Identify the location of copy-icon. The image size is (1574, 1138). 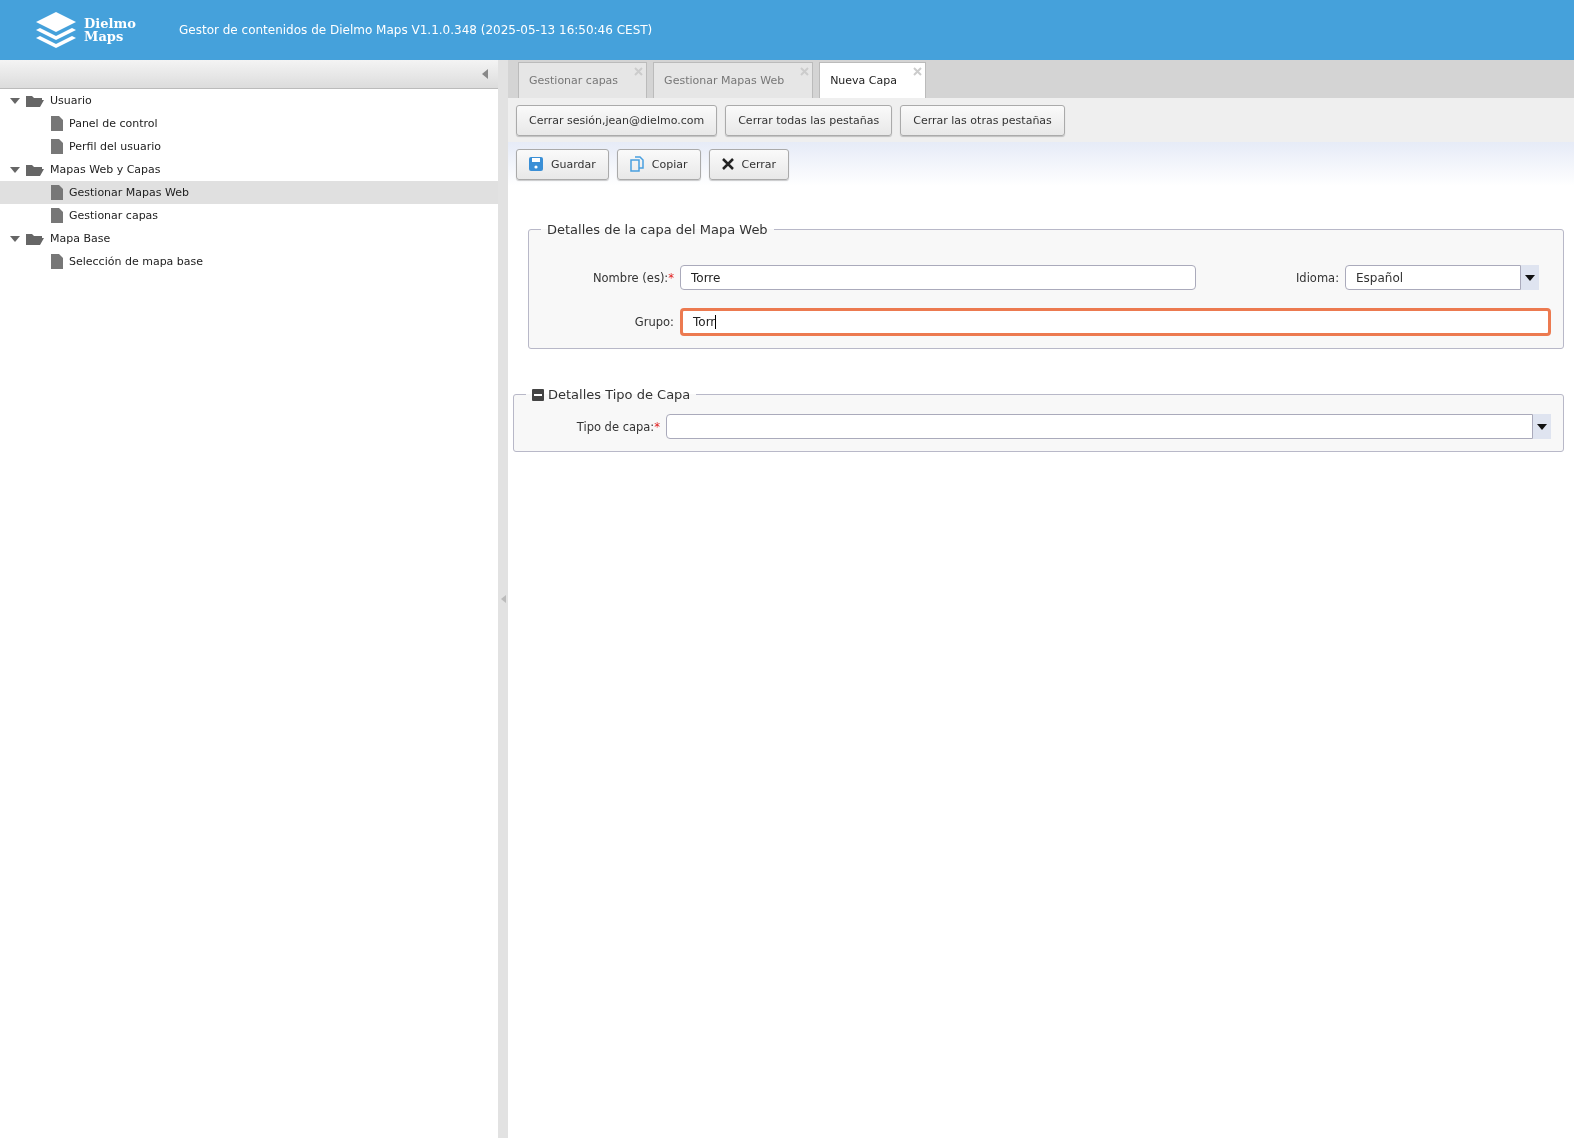
(636, 164).